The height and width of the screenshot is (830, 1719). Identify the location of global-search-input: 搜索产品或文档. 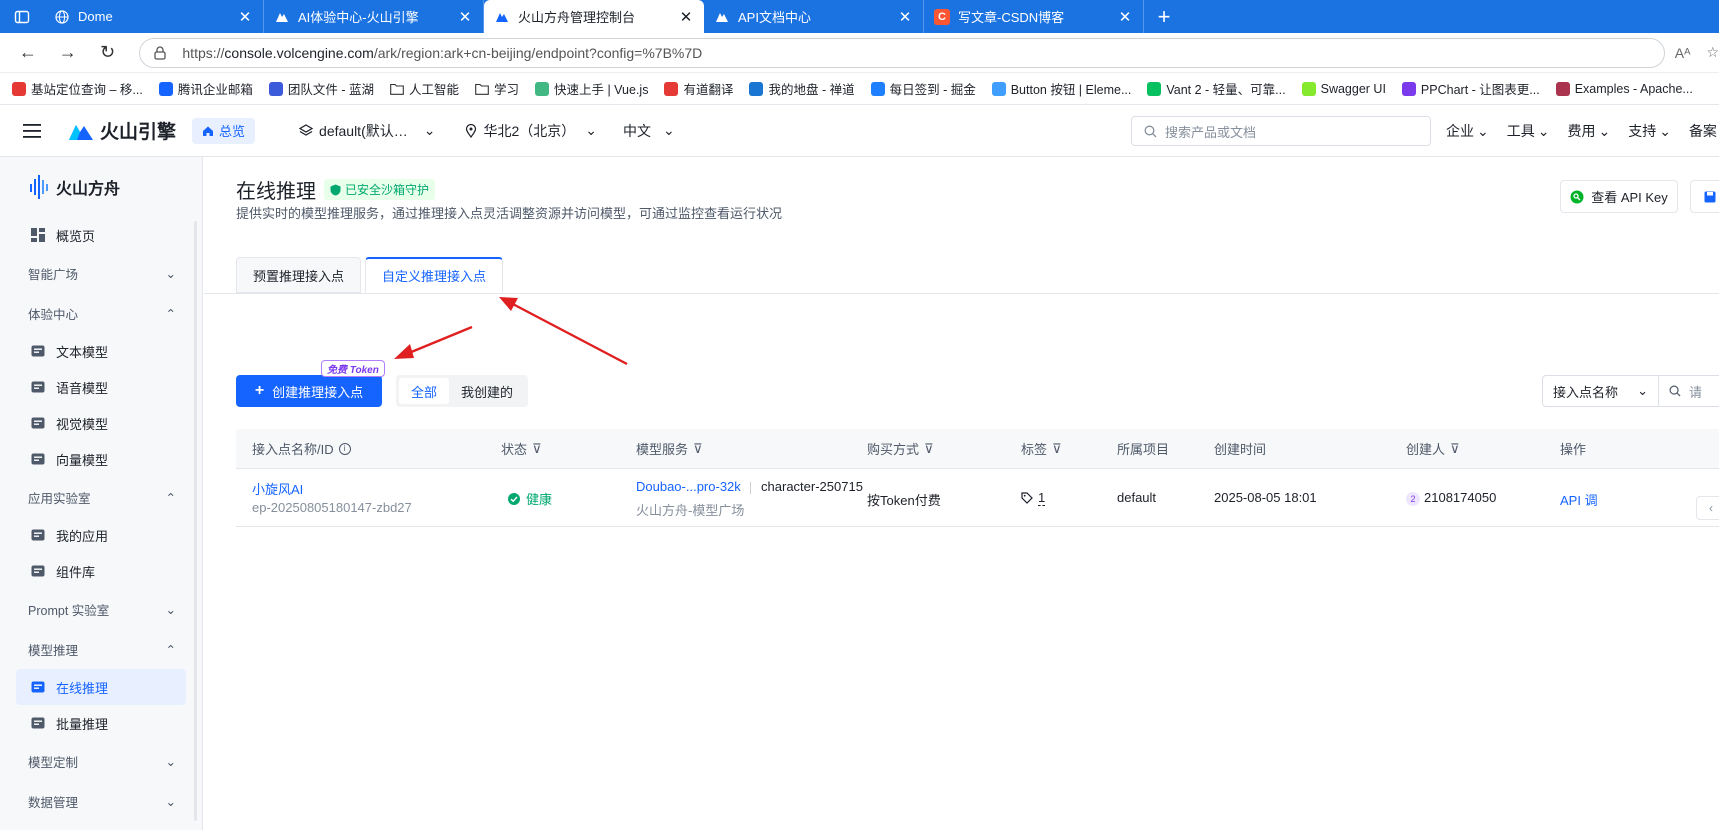
(1281, 131).